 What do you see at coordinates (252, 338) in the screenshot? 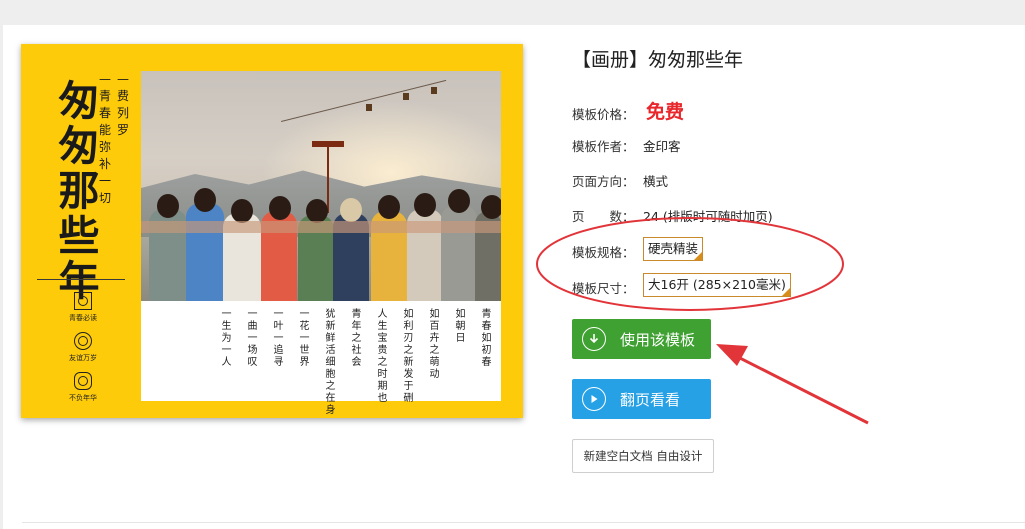
I see `poem-column: 一曲一场叹` at bounding box center [252, 338].